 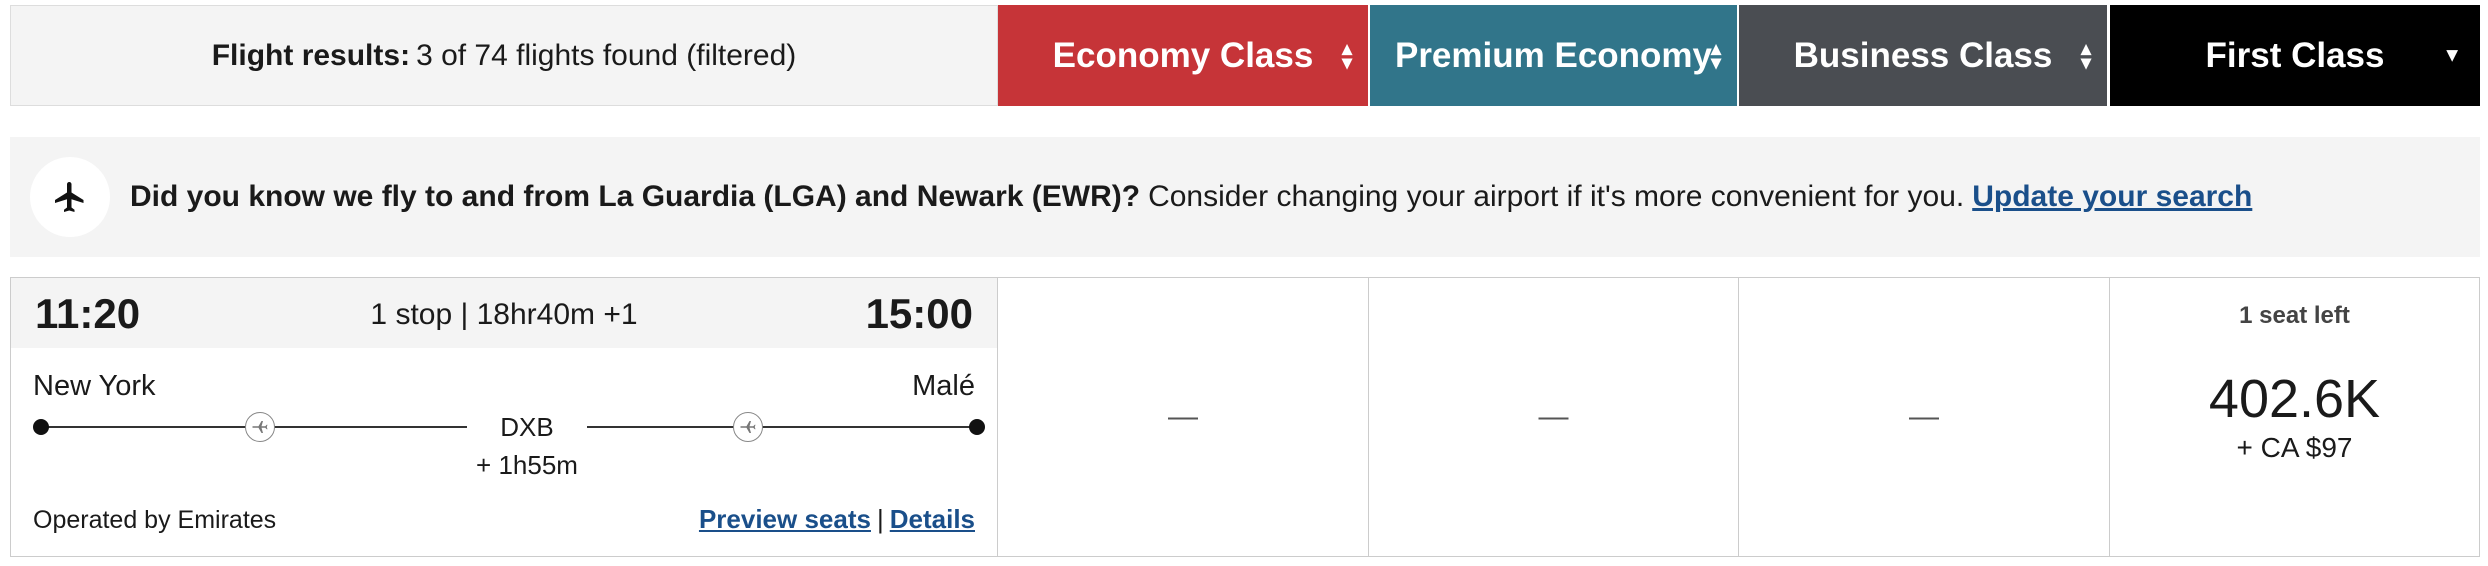 I want to click on preview-seats-link: Preview seats, so click(x=785, y=519).